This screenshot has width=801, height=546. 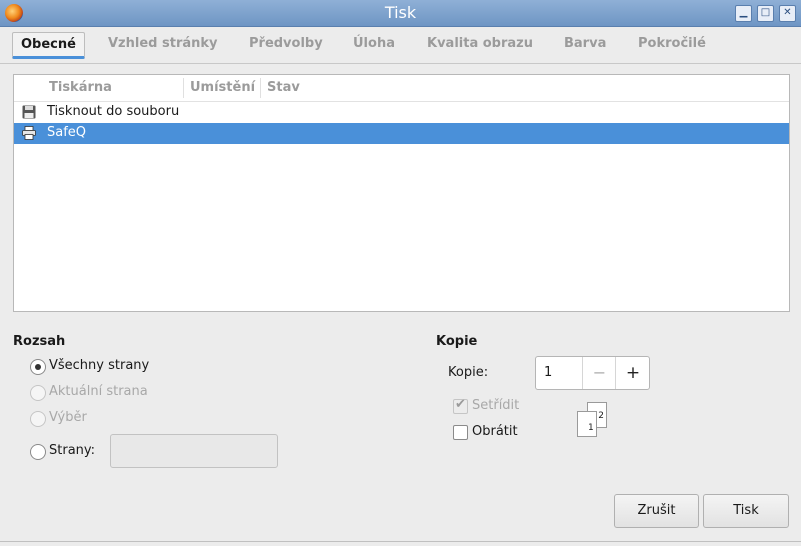 I want to click on printer-list-header: Tiskárna Umístění Stav, so click(x=401, y=88).